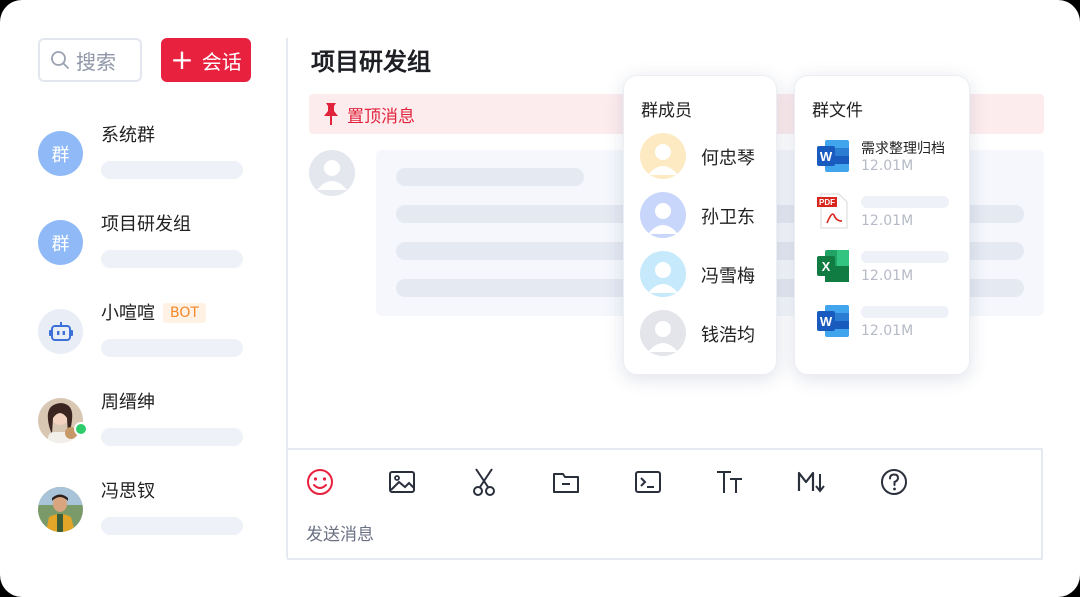 Image resolution: width=1080 pixels, height=597 pixels. I want to click on member-item: 冯雪梅, so click(710, 274).